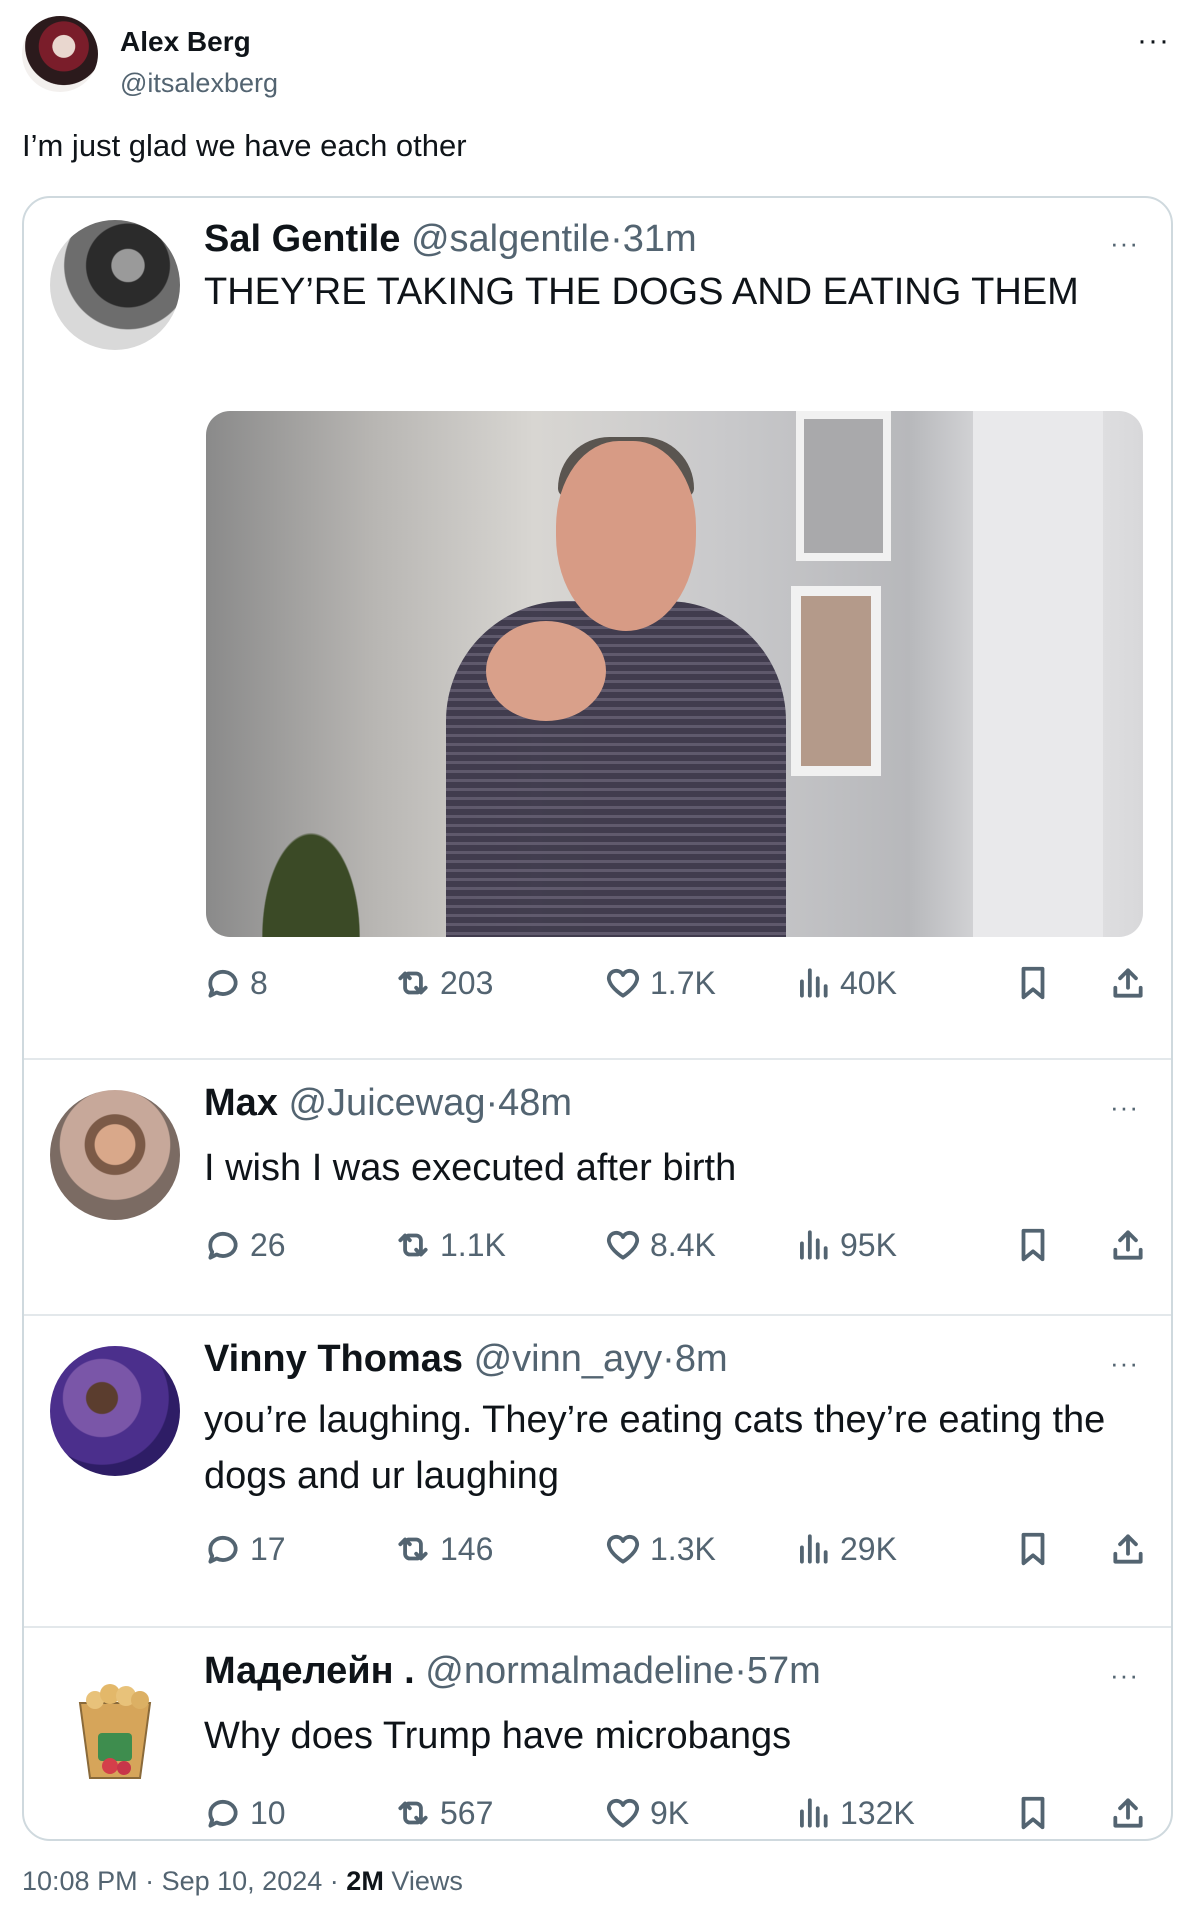 This screenshot has height=1931, width=1200. What do you see at coordinates (498, 1736) in the screenshot?
I see `tweet-text: Why does Trump have microbangs` at bounding box center [498, 1736].